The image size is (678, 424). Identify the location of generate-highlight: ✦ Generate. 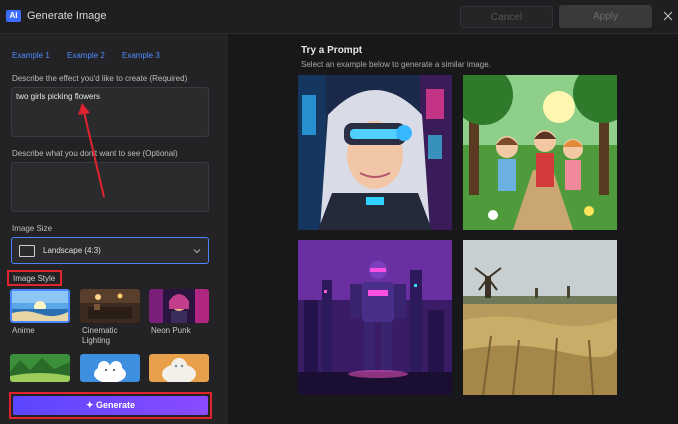
(110, 405).